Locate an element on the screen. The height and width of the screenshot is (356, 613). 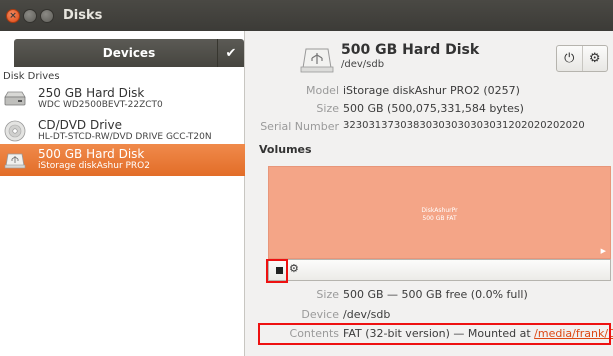
volume-partition: DiskAshurPr 500 GB FAT ▶ is located at coordinates (439, 212).